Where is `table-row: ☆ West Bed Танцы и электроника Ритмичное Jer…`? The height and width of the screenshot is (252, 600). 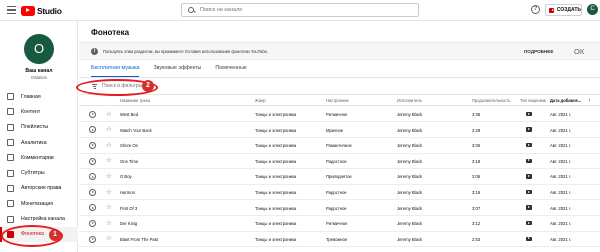
table-row: ☆ West Bed Танцы и электроника Ритмичное Jer… is located at coordinates (339, 115).